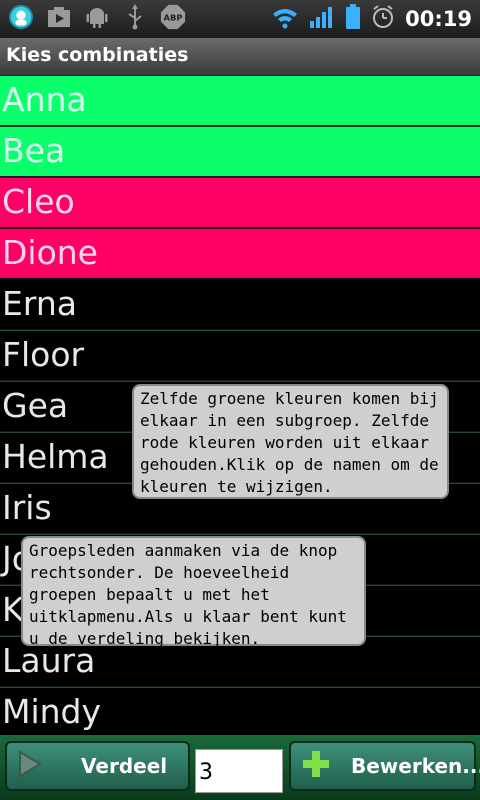 This screenshot has height=800, width=480. I want to click on list-item-erna: Erna, so click(240, 305).